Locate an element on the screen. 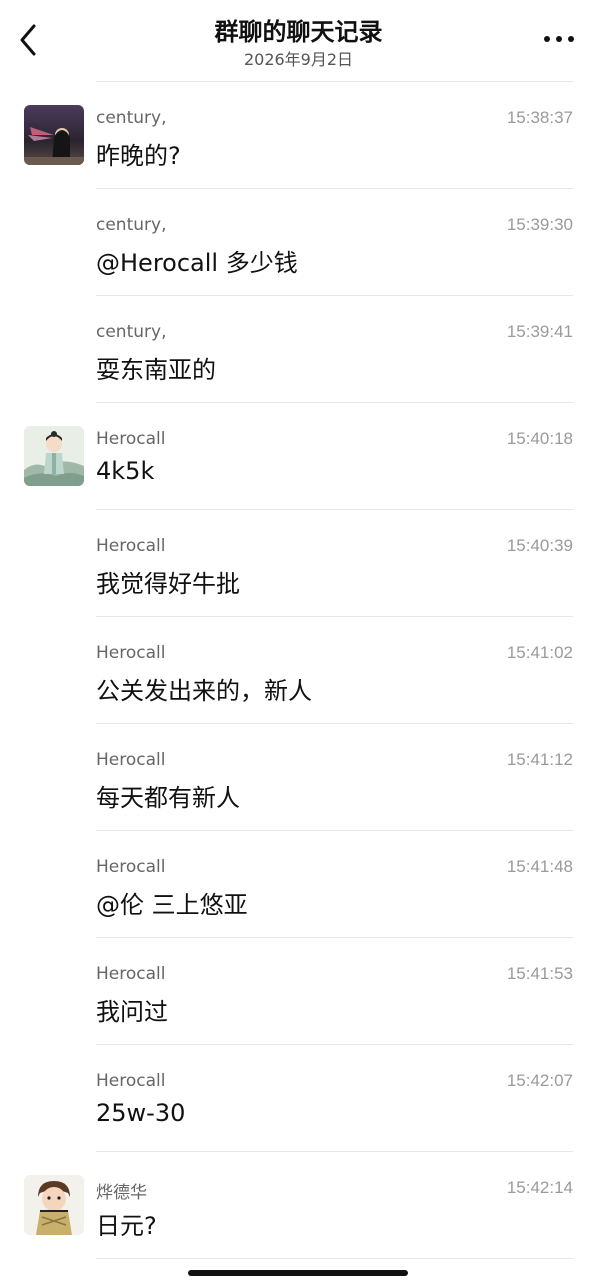 The height and width of the screenshot is (1280, 597). avatar-century is located at coordinates (54, 135).